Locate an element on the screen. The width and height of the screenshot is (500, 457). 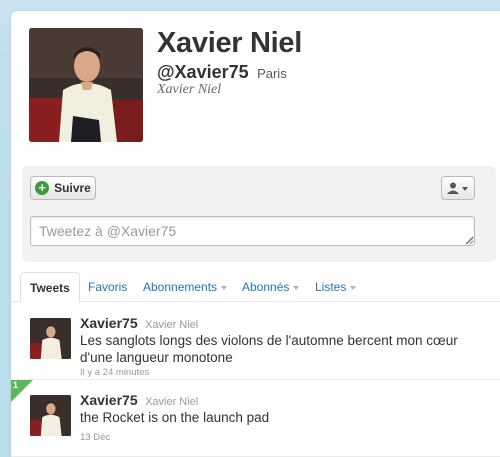
tab-abonnements: Abonnements is located at coordinates (185, 287).